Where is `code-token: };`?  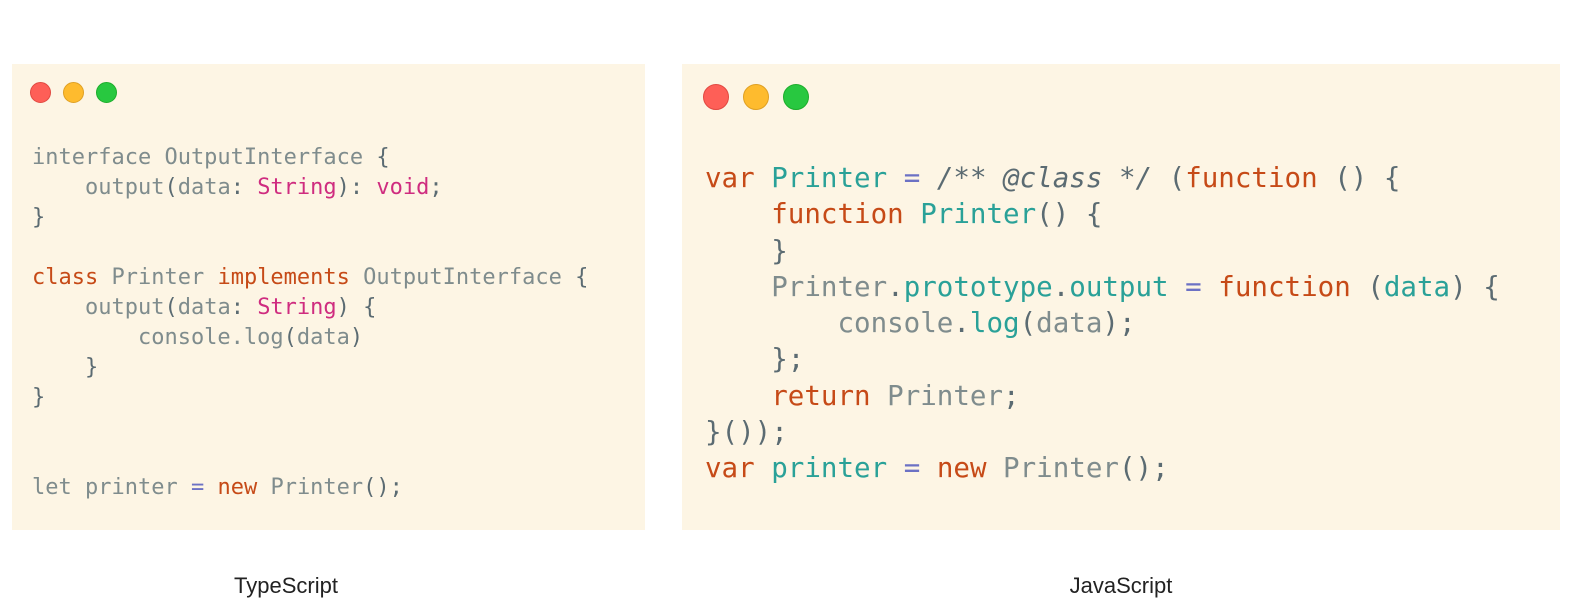
code-token: }; is located at coordinates (755, 359).